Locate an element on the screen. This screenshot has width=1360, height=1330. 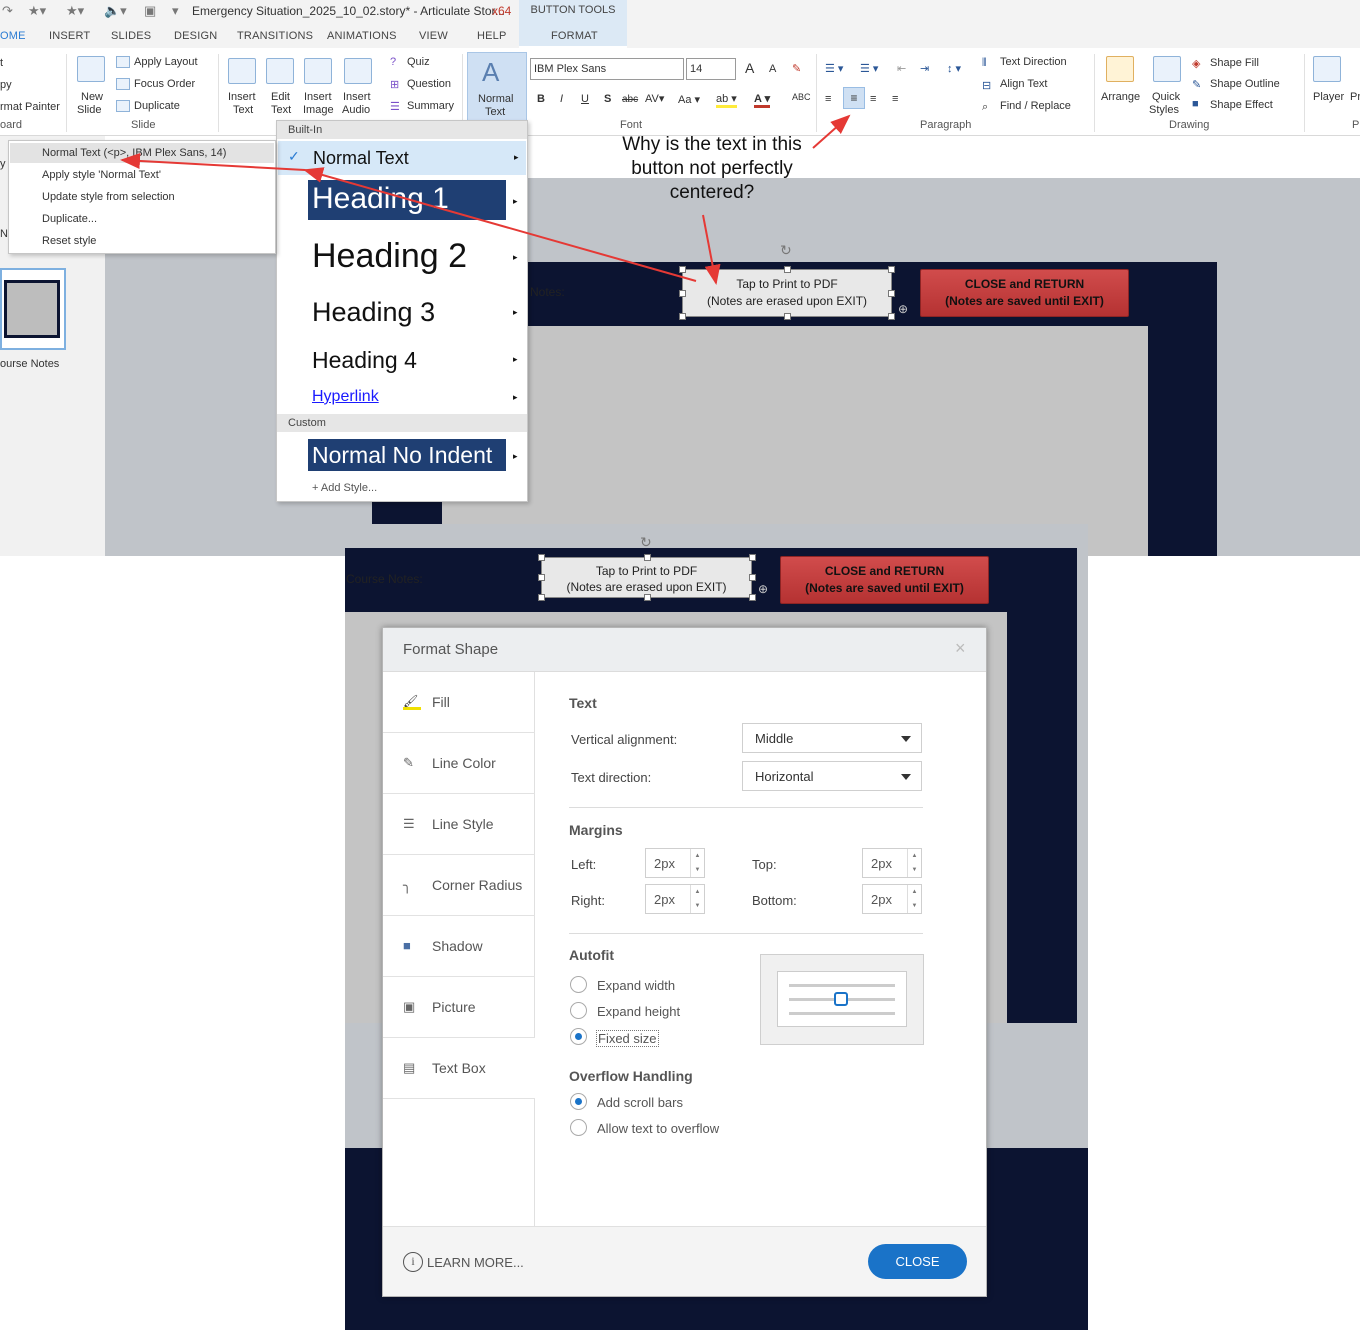
arrow-to-normal-text is located at coordinates (500, 224).